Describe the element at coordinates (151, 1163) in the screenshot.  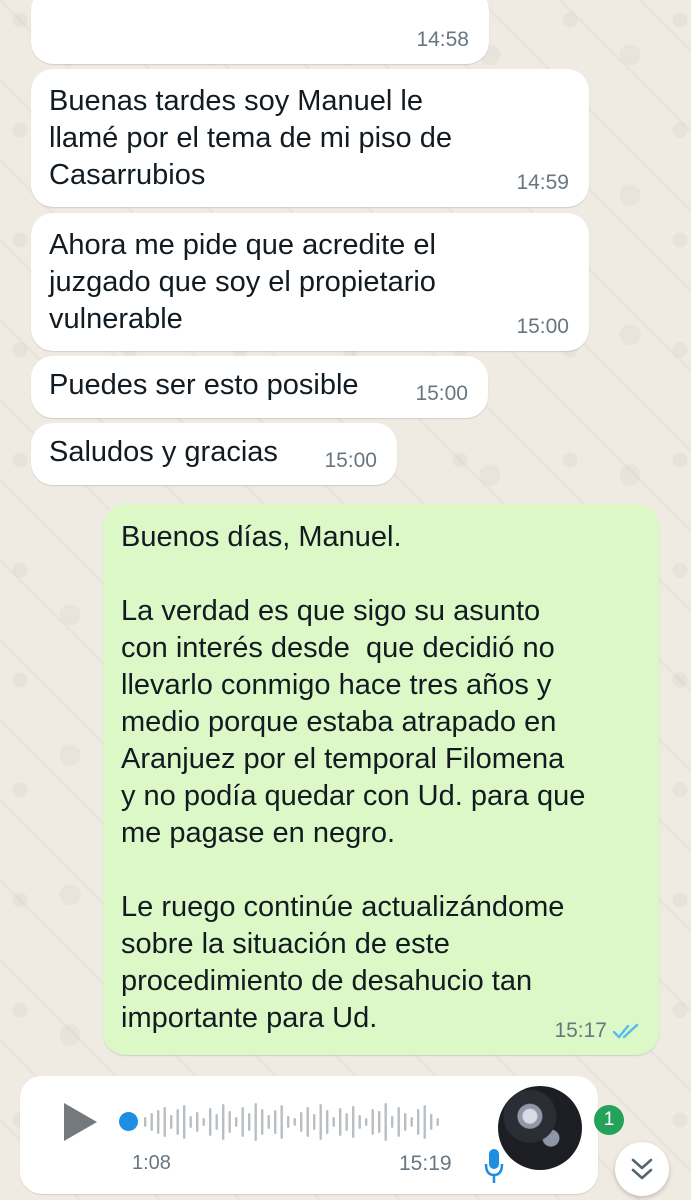
I see `voice-duration: 1:08` at that location.